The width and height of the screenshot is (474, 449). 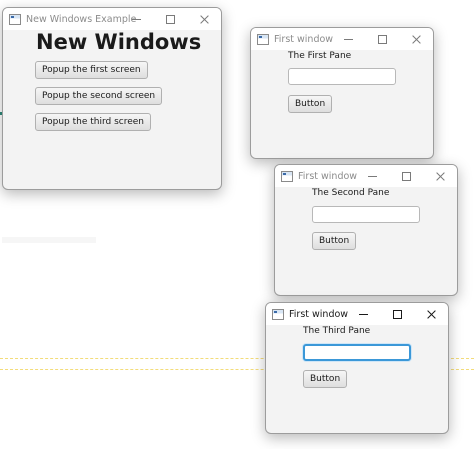 What do you see at coordinates (91, 70) in the screenshot?
I see `popup-first-screen-button: Popup the first screen` at bounding box center [91, 70].